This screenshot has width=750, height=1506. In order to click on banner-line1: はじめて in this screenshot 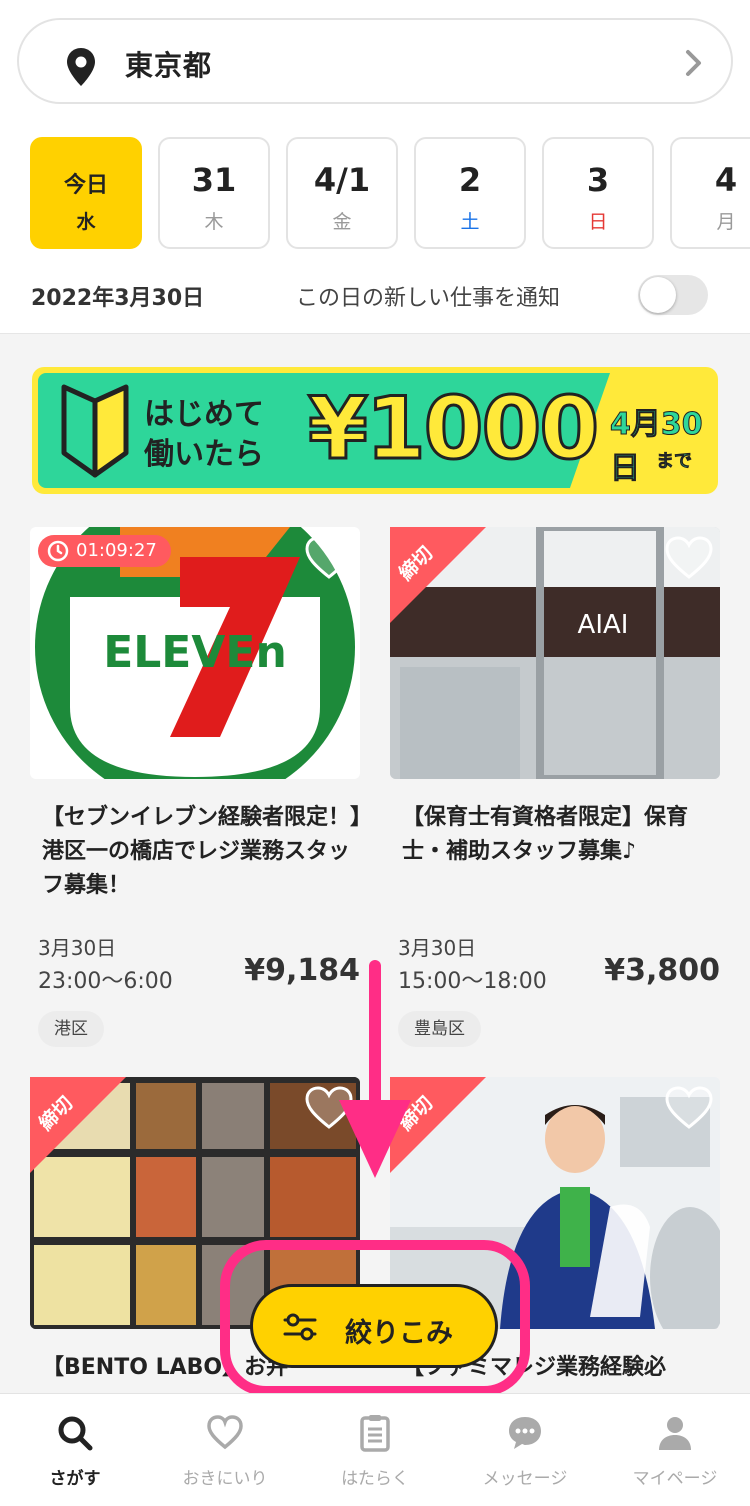, I will do `click(204, 414)`.